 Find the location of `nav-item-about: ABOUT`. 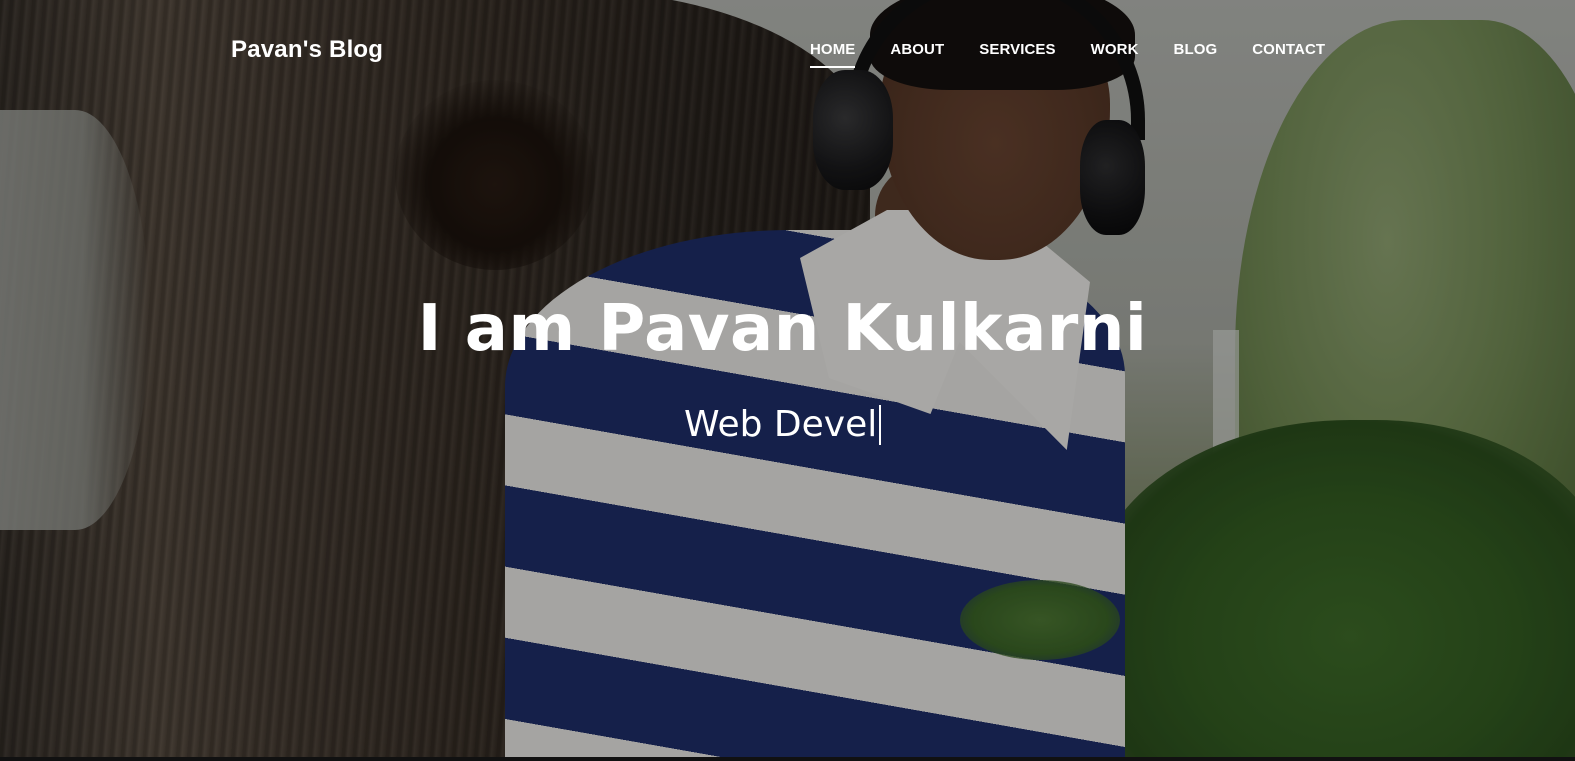

nav-item-about: ABOUT is located at coordinates (917, 54).